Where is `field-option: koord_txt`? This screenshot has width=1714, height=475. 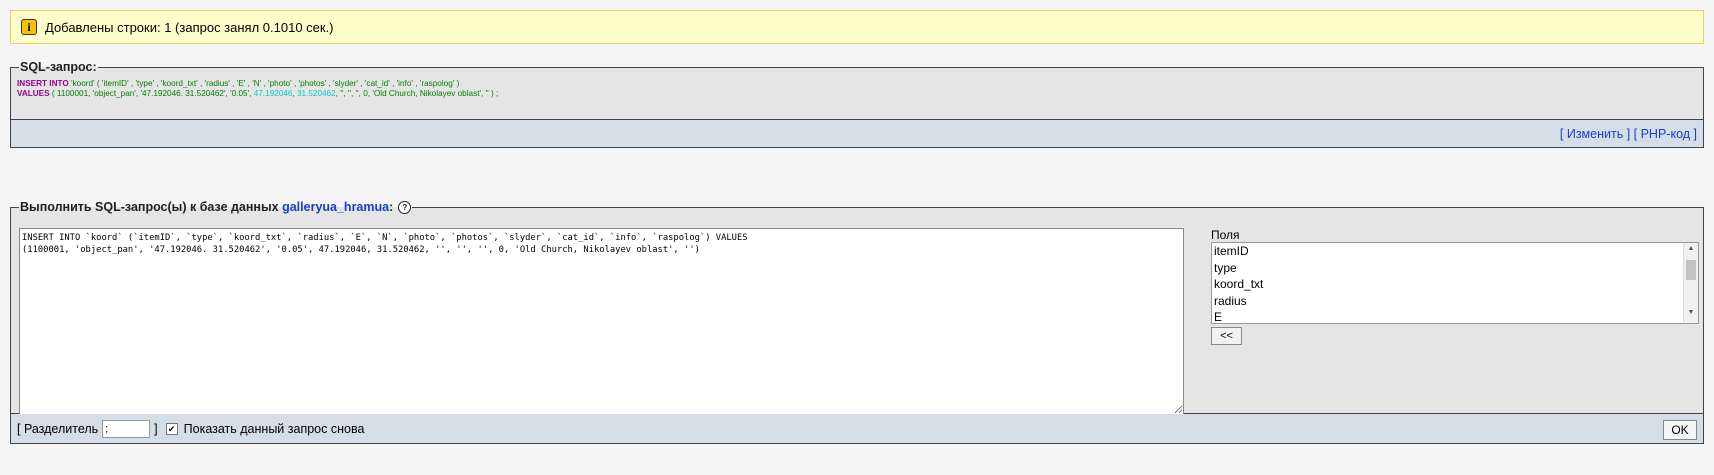
field-option: koord_txt is located at coordinates (1455, 284).